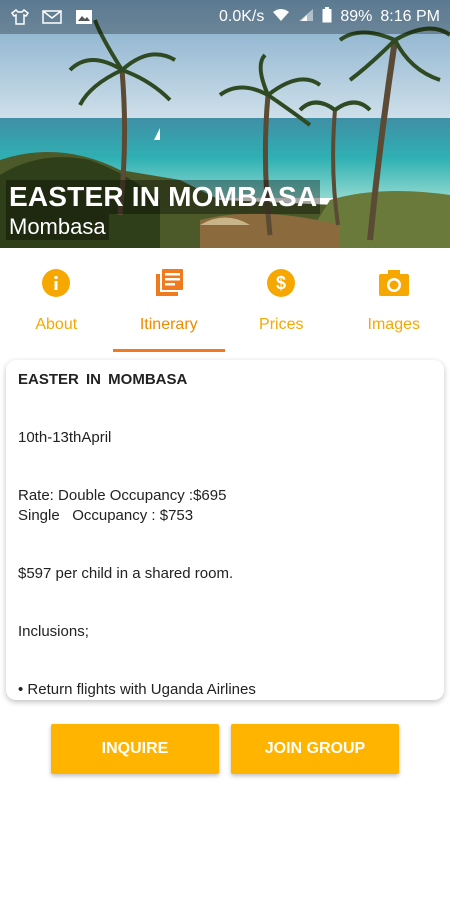 Image resolution: width=450 pixels, height=900 pixels. I want to click on battery-icon, so click(327, 17).